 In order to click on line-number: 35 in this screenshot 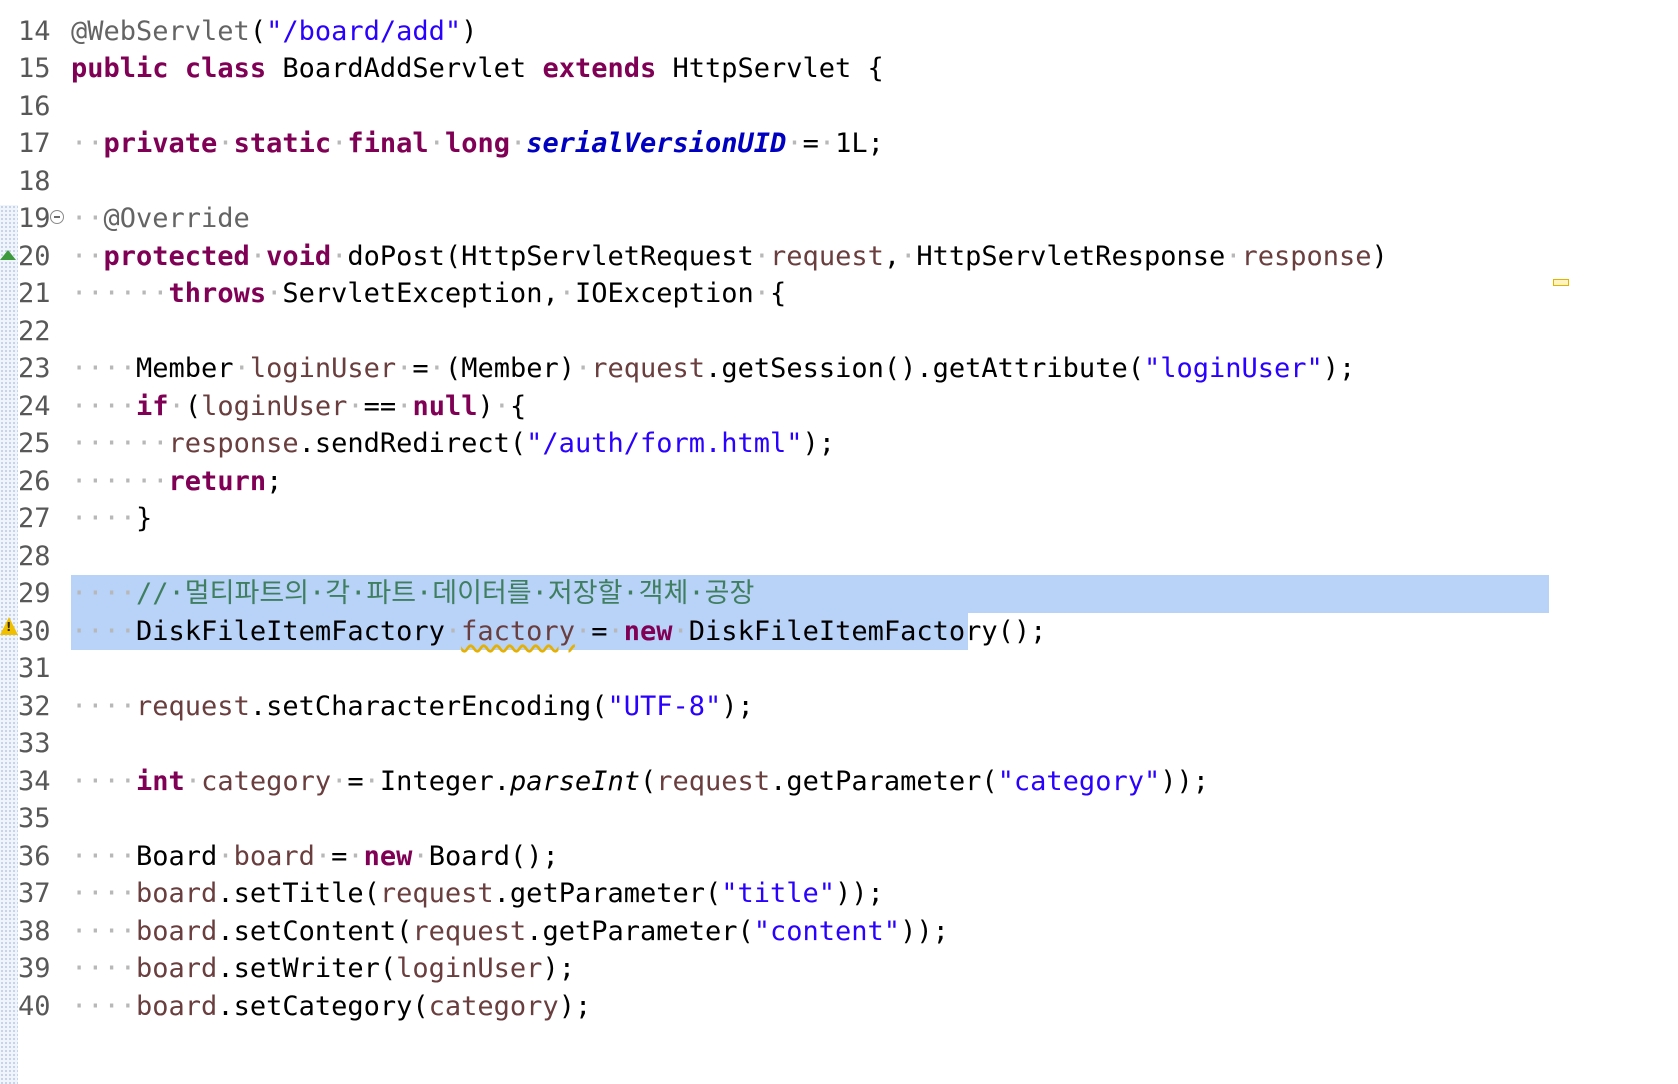, I will do `click(34, 818)`.